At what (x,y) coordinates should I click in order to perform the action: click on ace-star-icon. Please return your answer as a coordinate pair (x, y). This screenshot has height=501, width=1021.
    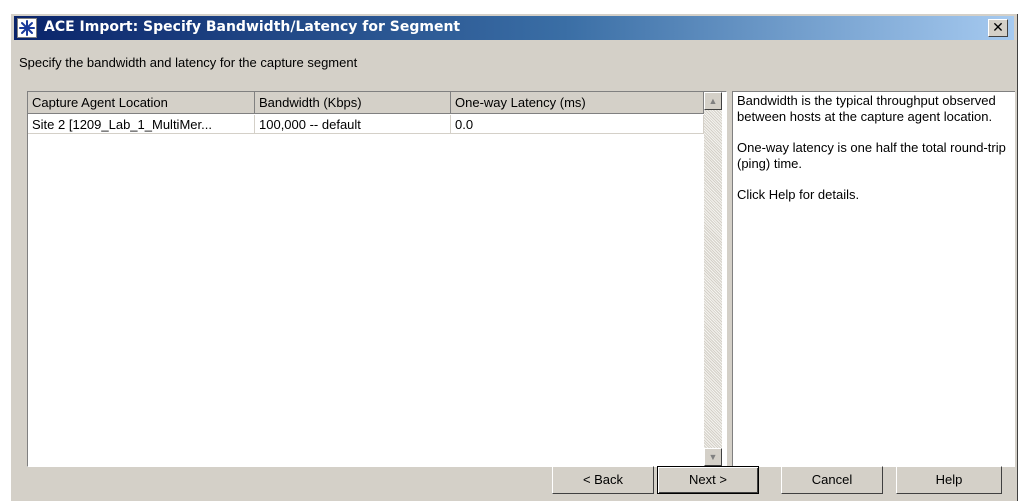
    Looking at the image, I should click on (27, 28).